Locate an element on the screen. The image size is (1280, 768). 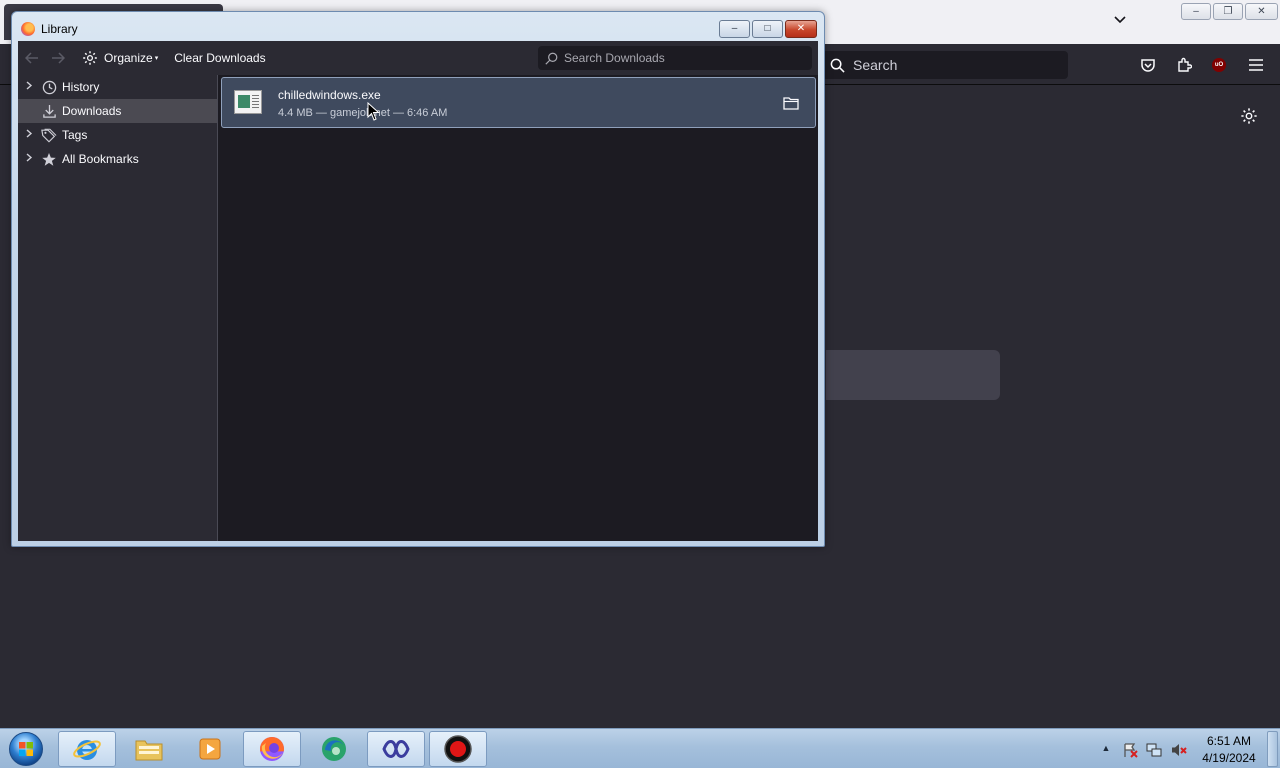
maximize-button: □ is located at coordinates (767, 29).